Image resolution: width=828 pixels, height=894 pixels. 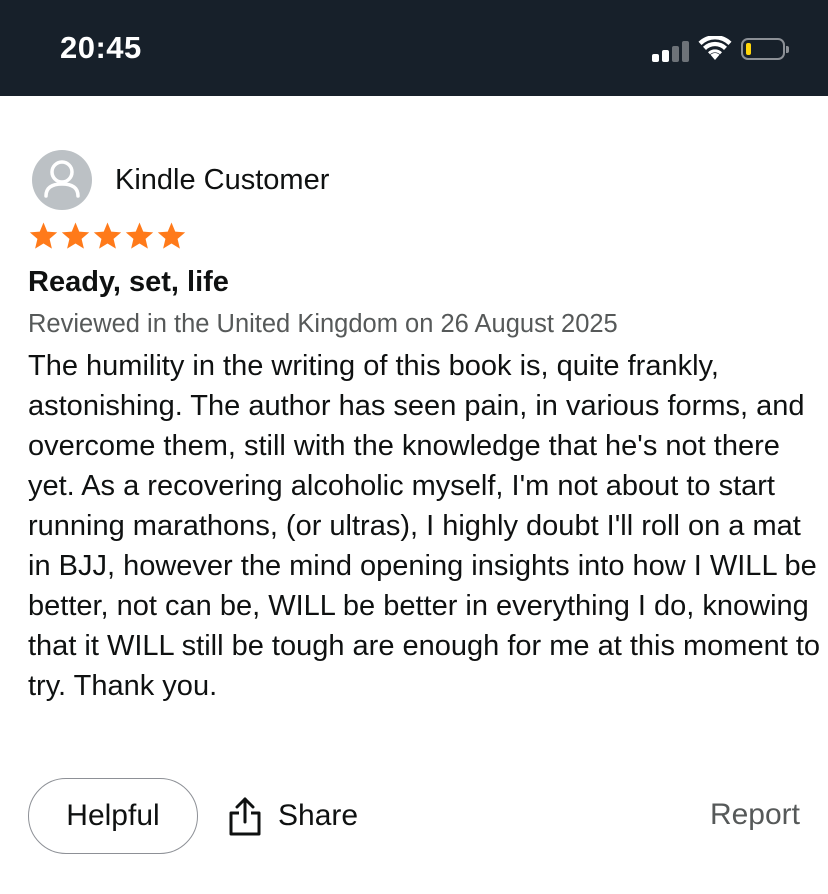 I want to click on status-bar: 20:45, so click(x=414, y=48).